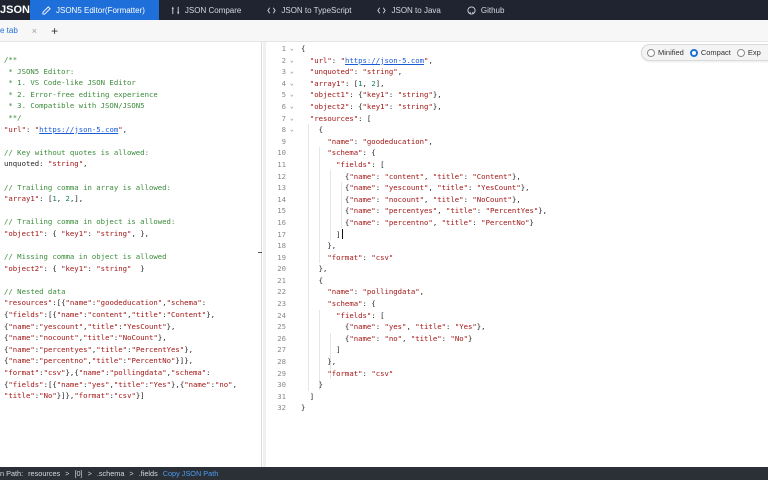 The width and height of the screenshot is (768, 480). What do you see at coordinates (132, 257) in the screenshot?
I see `code-line: // Missing comma in object is allowed` at bounding box center [132, 257].